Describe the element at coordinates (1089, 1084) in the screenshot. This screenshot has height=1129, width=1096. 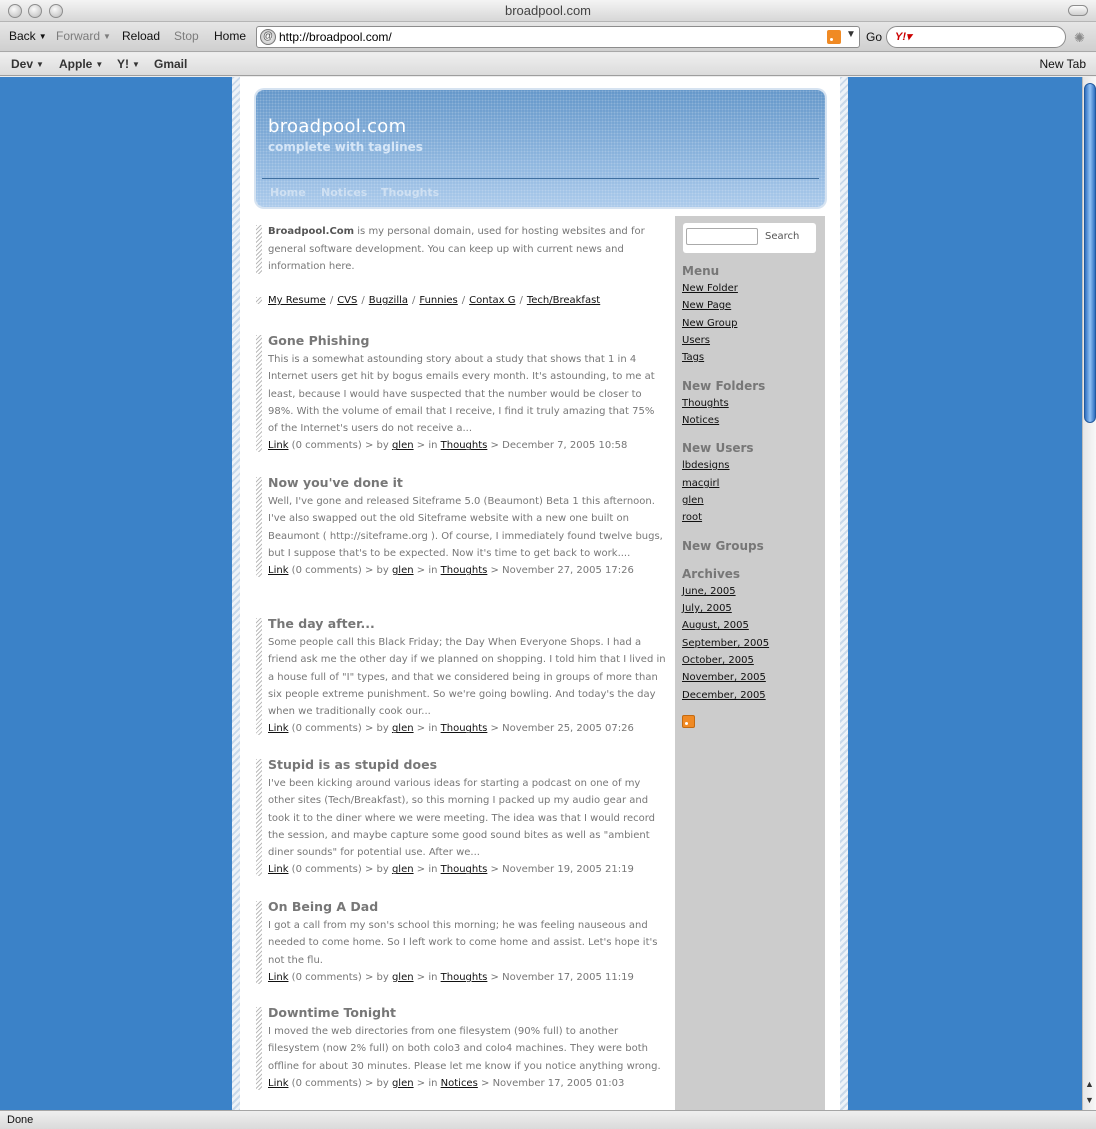
I see `scroll-up-arrow-icon: ▲` at that location.